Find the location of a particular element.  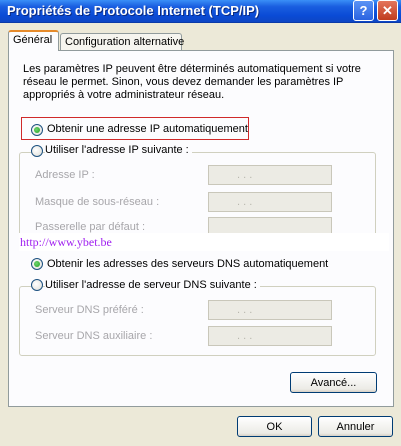

tab-general: Général is located at coordinates (33, 40).